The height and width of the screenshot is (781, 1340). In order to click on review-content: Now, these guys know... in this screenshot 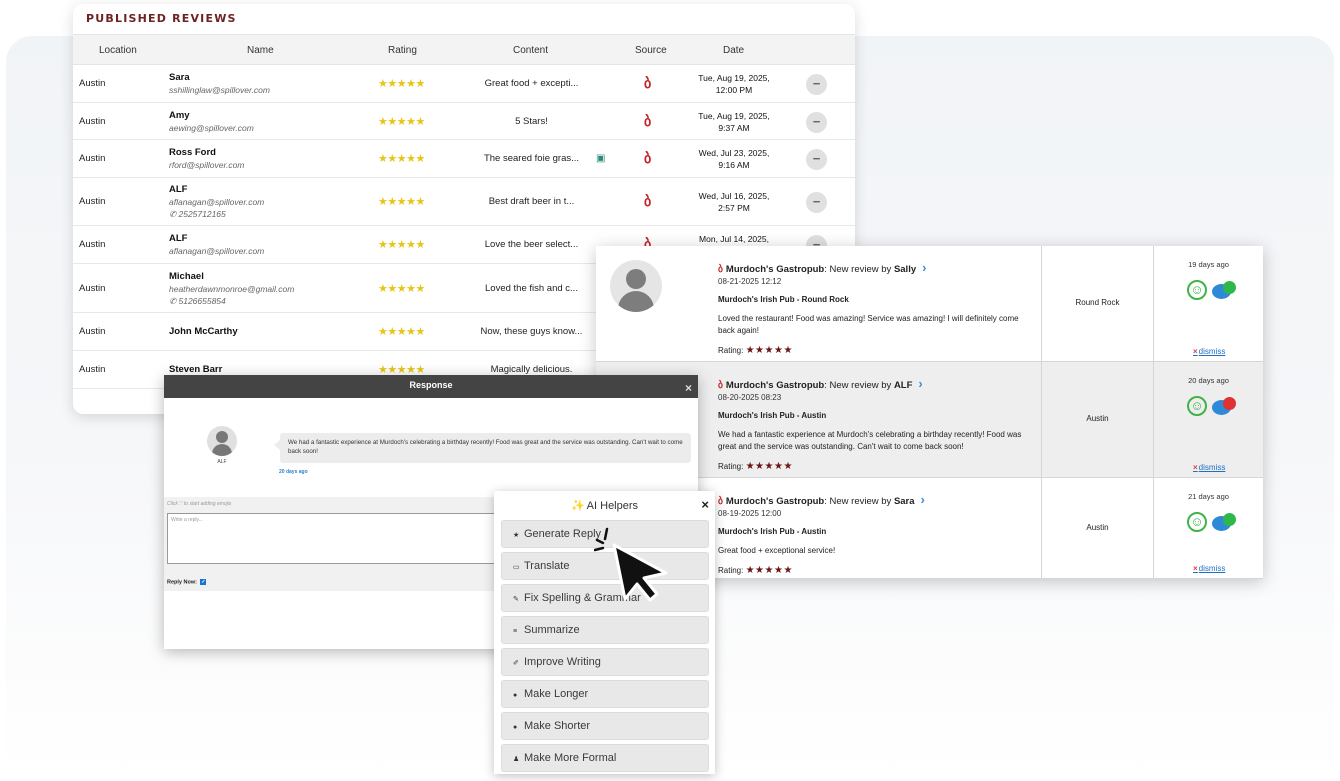, I will do `click(531, 331)`.